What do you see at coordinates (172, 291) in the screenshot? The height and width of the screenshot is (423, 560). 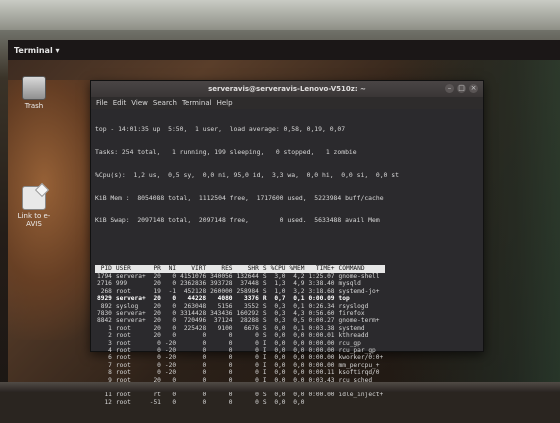 I see `process-cell: -1` at bounding box center [172, 291].